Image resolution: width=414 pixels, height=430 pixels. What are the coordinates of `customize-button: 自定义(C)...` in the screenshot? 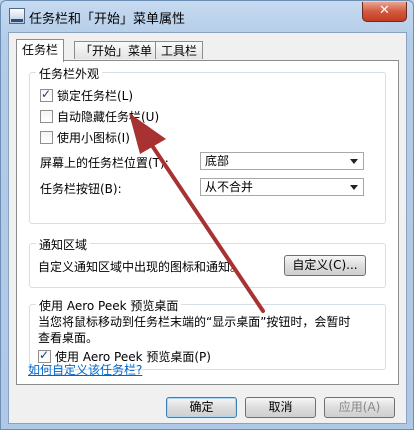 It's located at (325, 265).